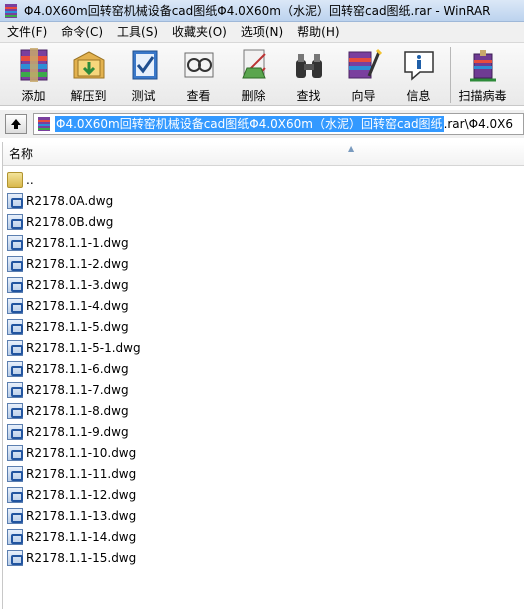  I want to click on menu-options: 选项(N), so click(262, 32).